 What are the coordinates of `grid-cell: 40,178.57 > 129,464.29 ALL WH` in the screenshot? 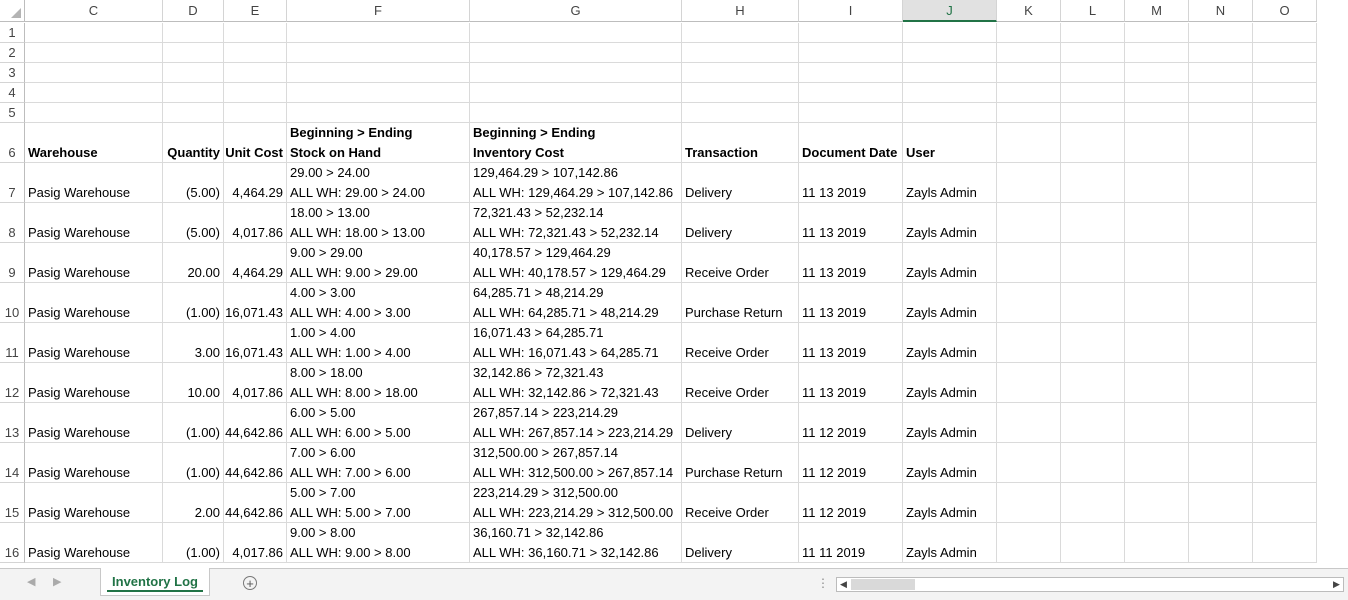 It's located at (576, 263).